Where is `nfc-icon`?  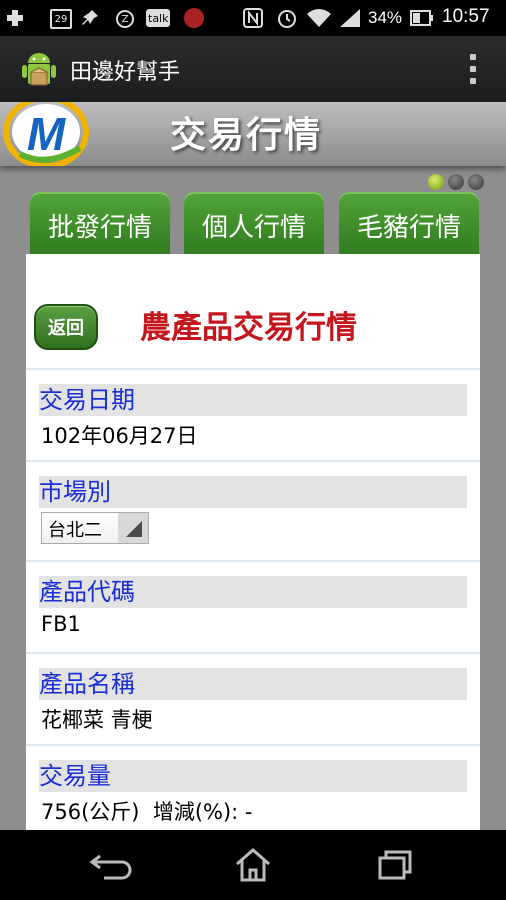
nfc-icon is located at coordinates (253, 18).